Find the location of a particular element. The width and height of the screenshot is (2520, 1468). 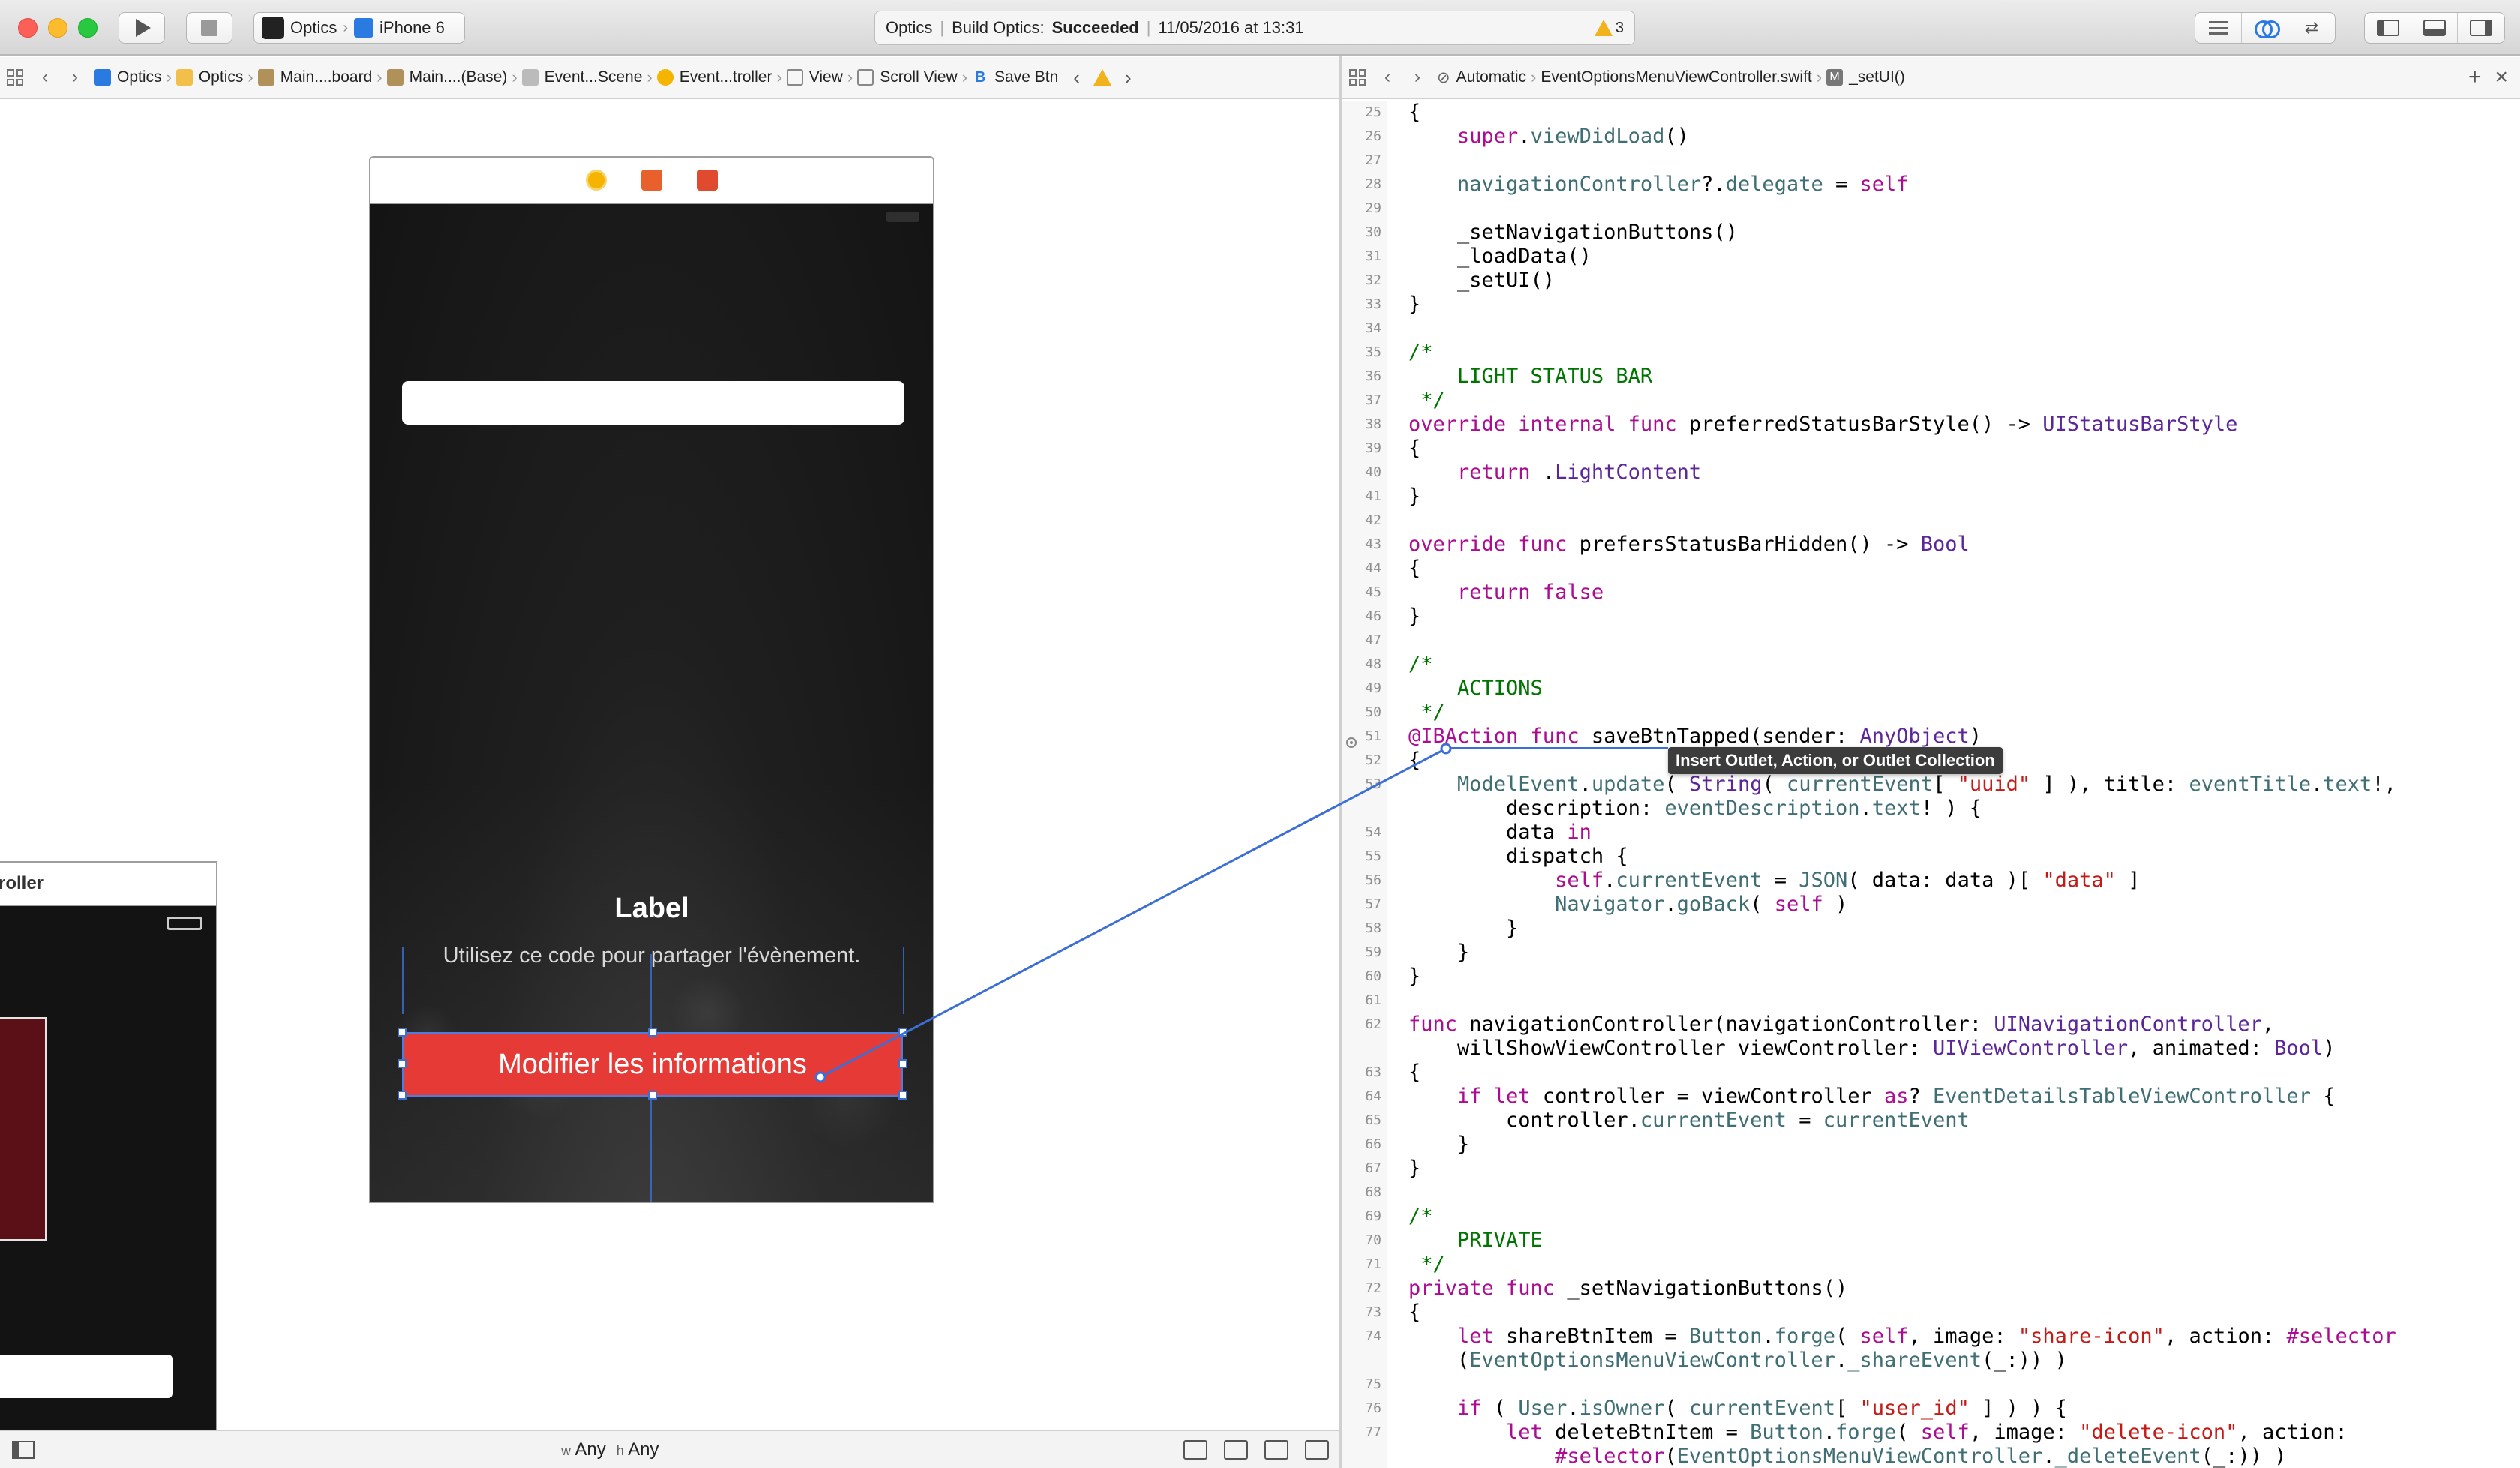

previous-issue-button: ‹ is located at coordinates (1076, 77).